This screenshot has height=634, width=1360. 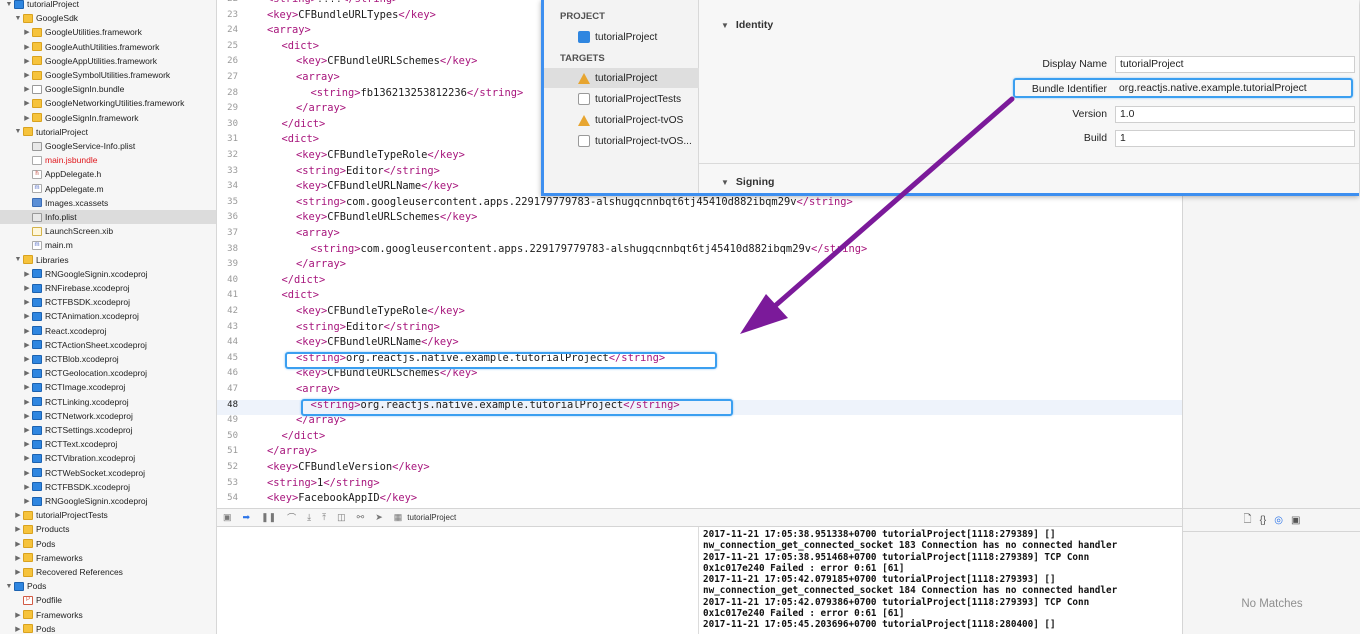 What do you see at coordinates (108, 359) in the screenshot?
I see `navigator-item: ▶ RCTBlob.xcodeproj` at bounding box center [108, 359].